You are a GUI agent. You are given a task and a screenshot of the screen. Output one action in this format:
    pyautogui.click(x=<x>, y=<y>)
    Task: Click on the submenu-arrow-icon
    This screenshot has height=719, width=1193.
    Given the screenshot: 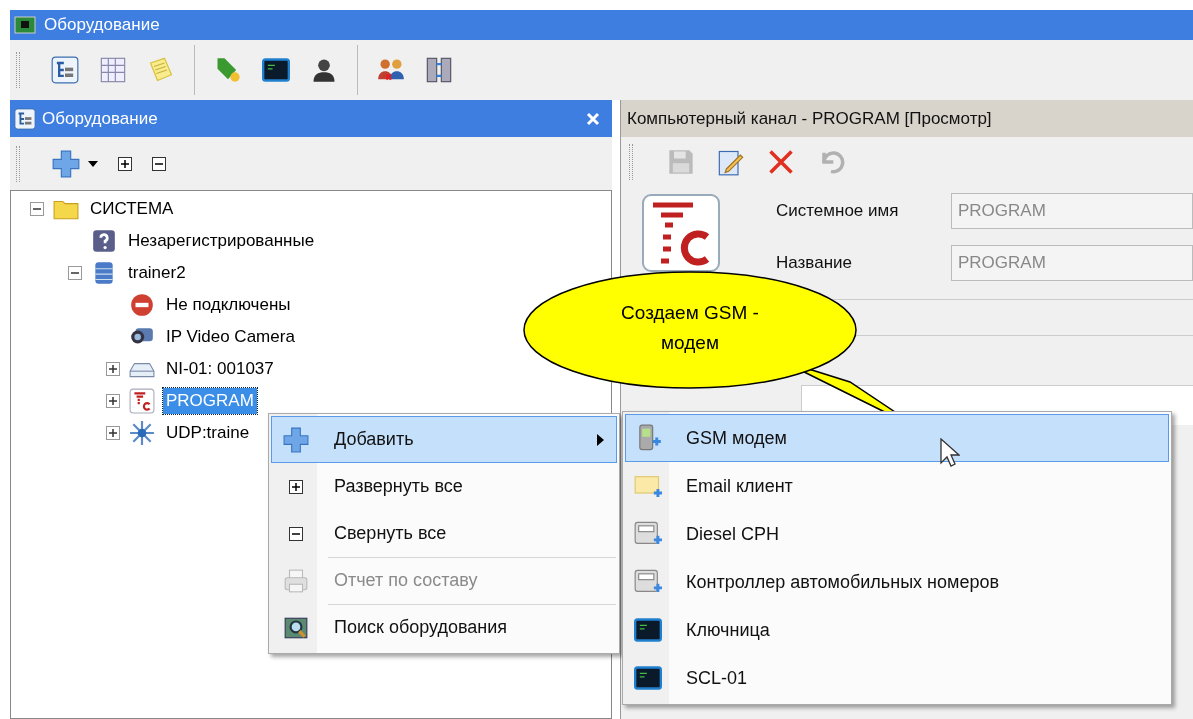 What is the action you would take?
    pyautogui.click(x=600, y=439)
    